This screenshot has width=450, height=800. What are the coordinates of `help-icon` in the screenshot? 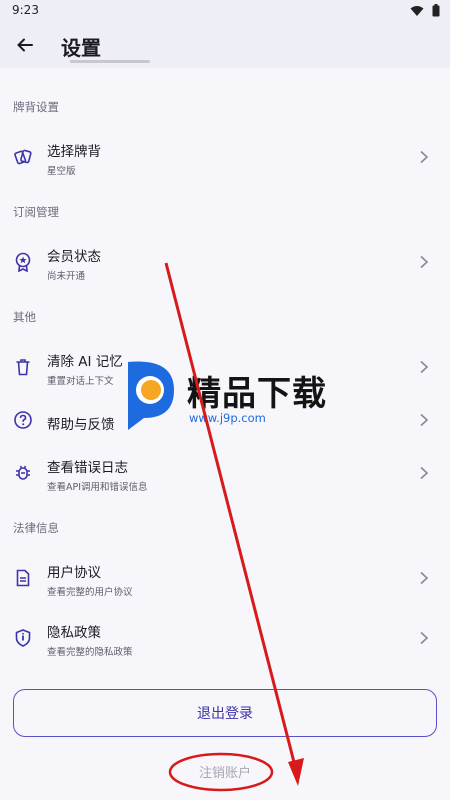 It's located at (23, 420).